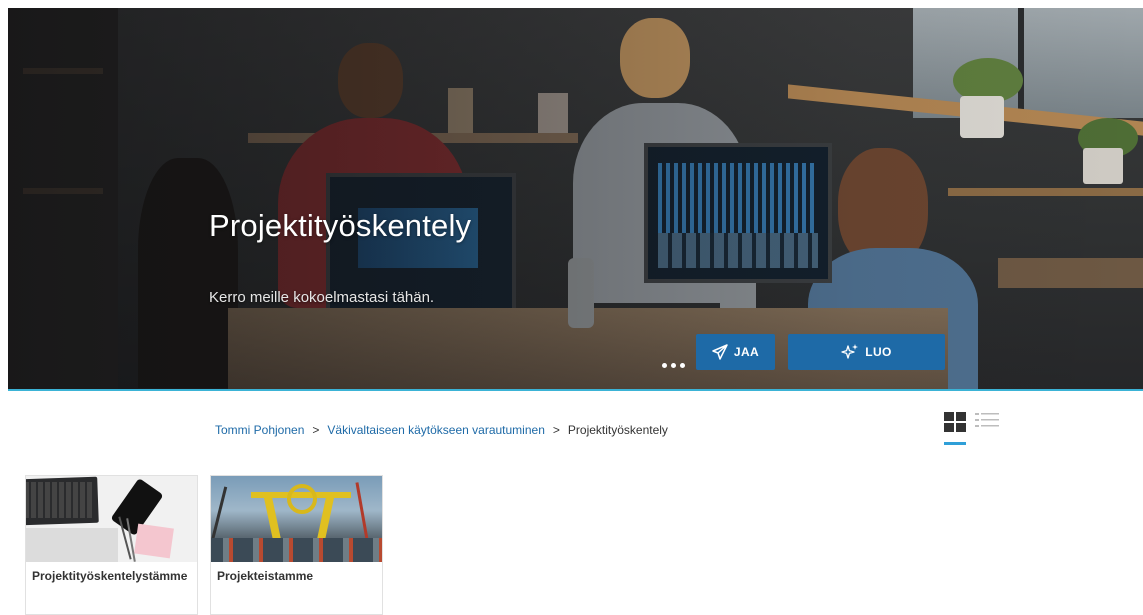 This screenshot has height=615, width=1143. I want to click on more-dots-icon, so click(664, 365).